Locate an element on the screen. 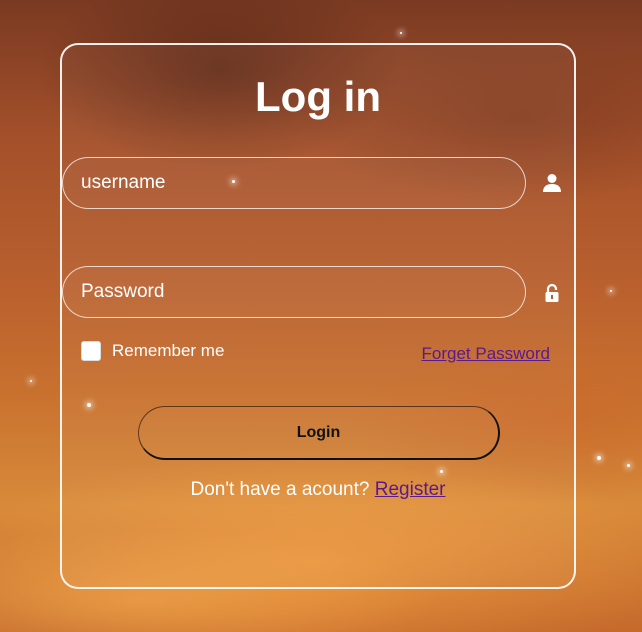  page-title: Log in is located at coordinates (318, 96).